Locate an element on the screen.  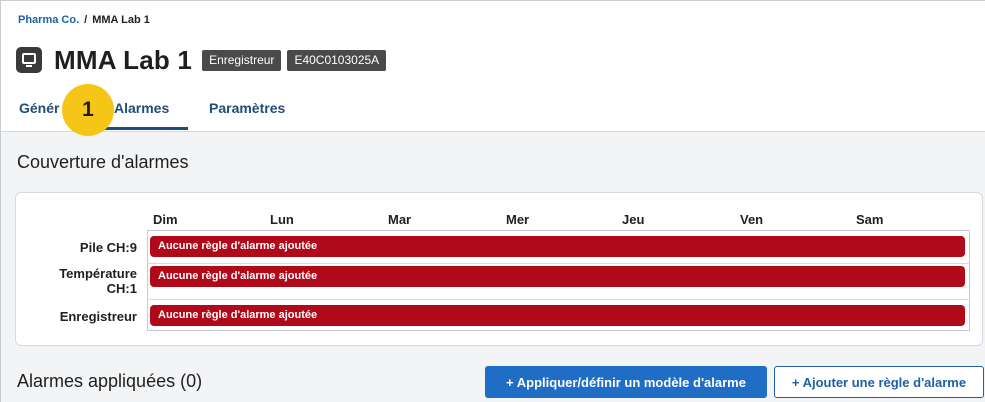
day-label-tuesday: Mar is located at coordinates (400, 219).